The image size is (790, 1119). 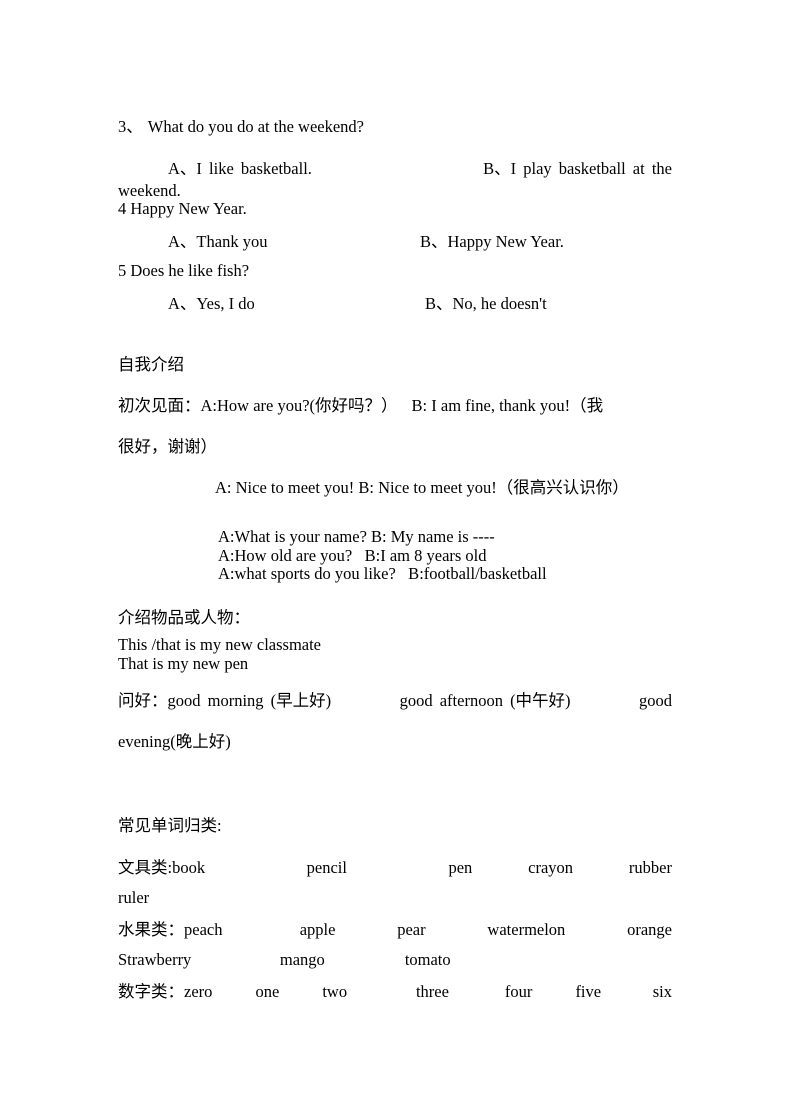 I want to click on word-mango: mango, so click(x=302, y=959).